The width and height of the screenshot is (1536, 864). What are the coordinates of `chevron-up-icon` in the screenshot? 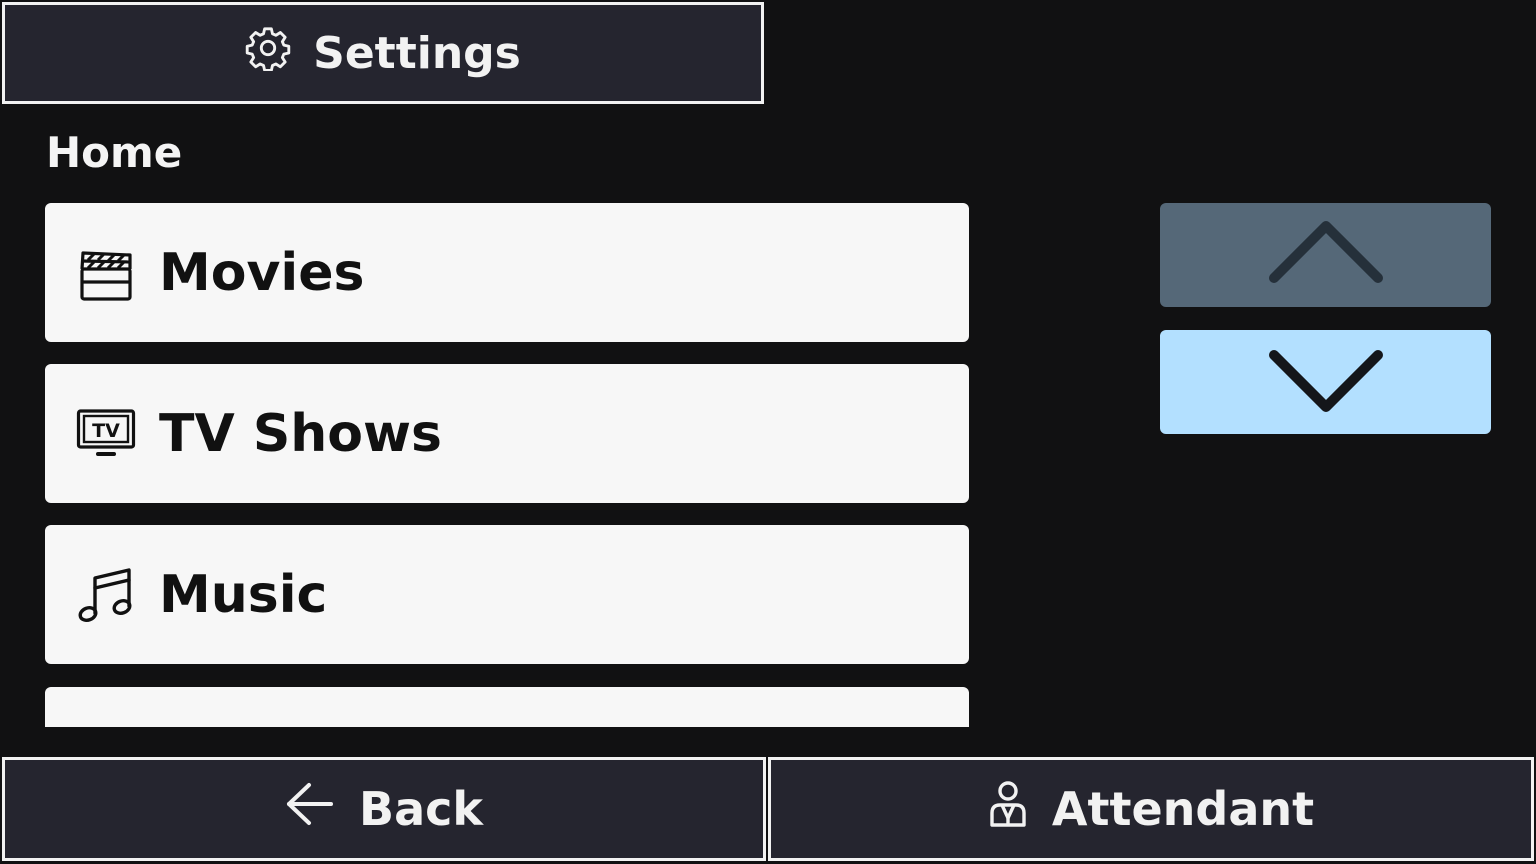 It's located at (1326, 255).